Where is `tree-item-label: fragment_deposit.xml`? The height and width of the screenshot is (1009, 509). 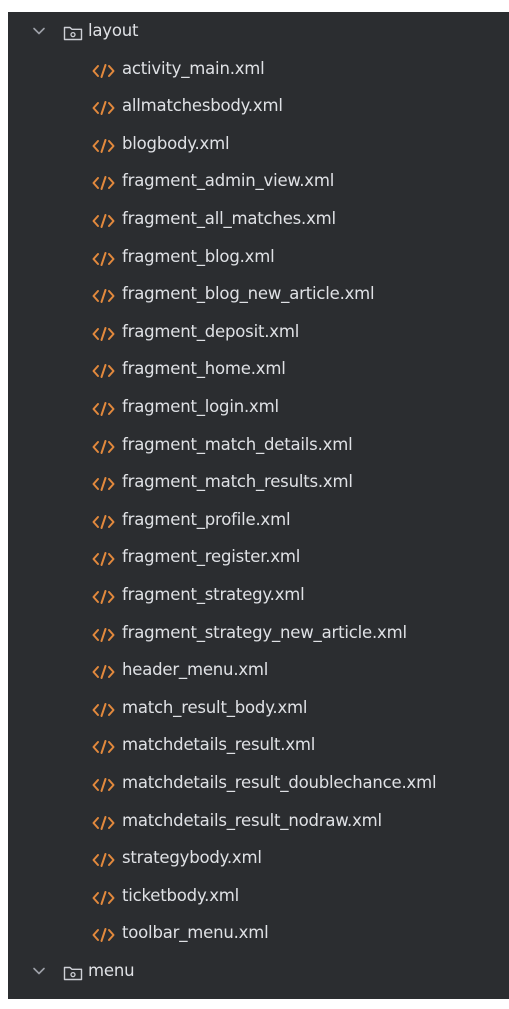
tree-item-label: fragment_deposit.xml is located at coordinates (211, 331).